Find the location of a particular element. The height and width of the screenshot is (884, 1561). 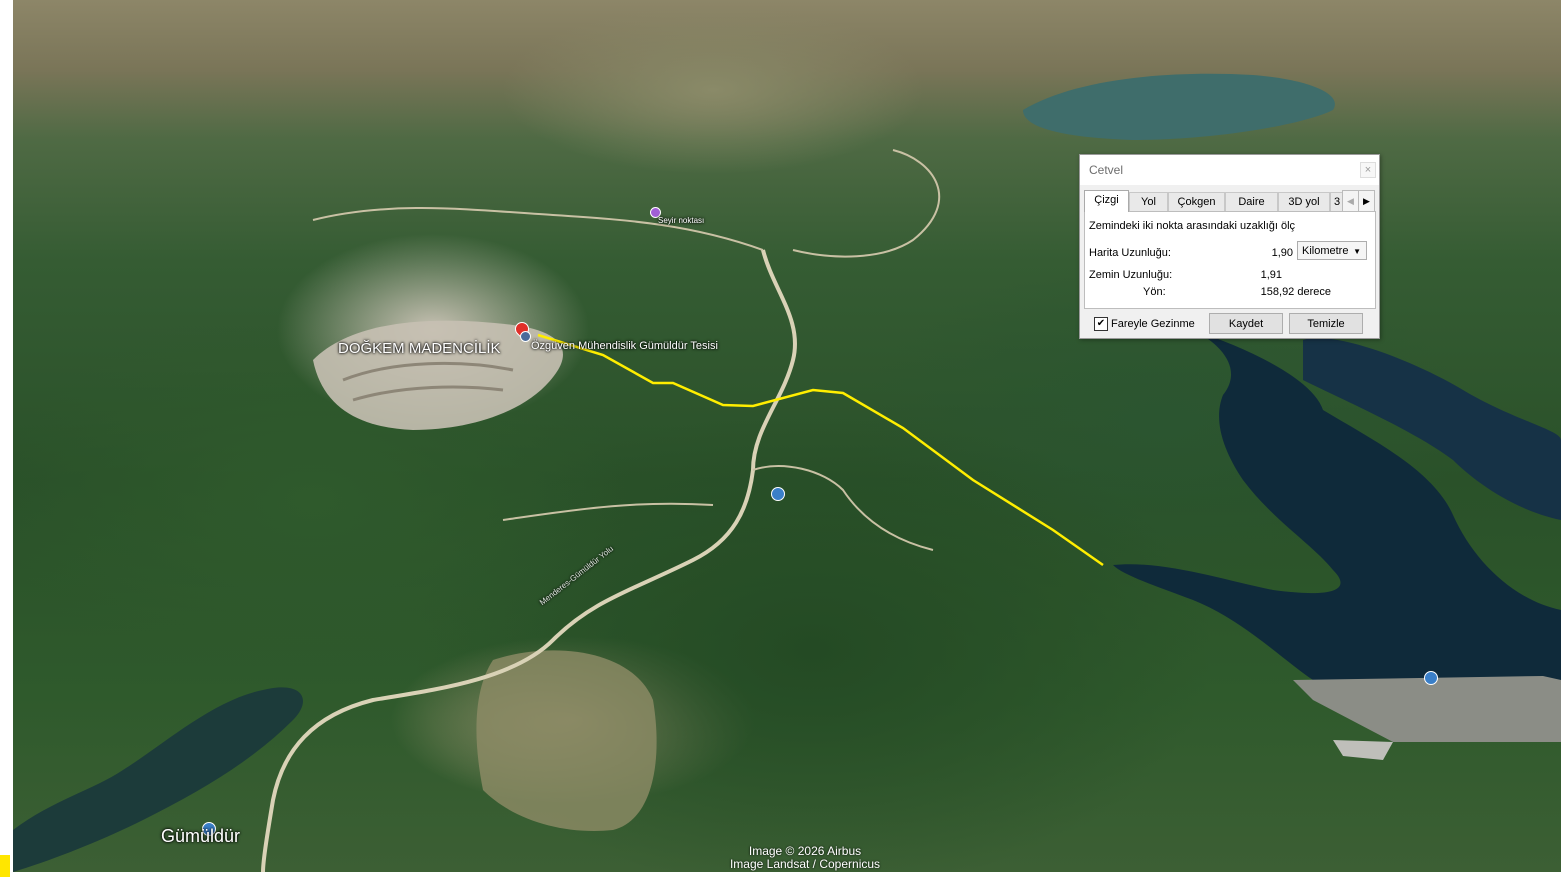

tab-3d-path: 3D yol is located at coordinates (1304, 201).